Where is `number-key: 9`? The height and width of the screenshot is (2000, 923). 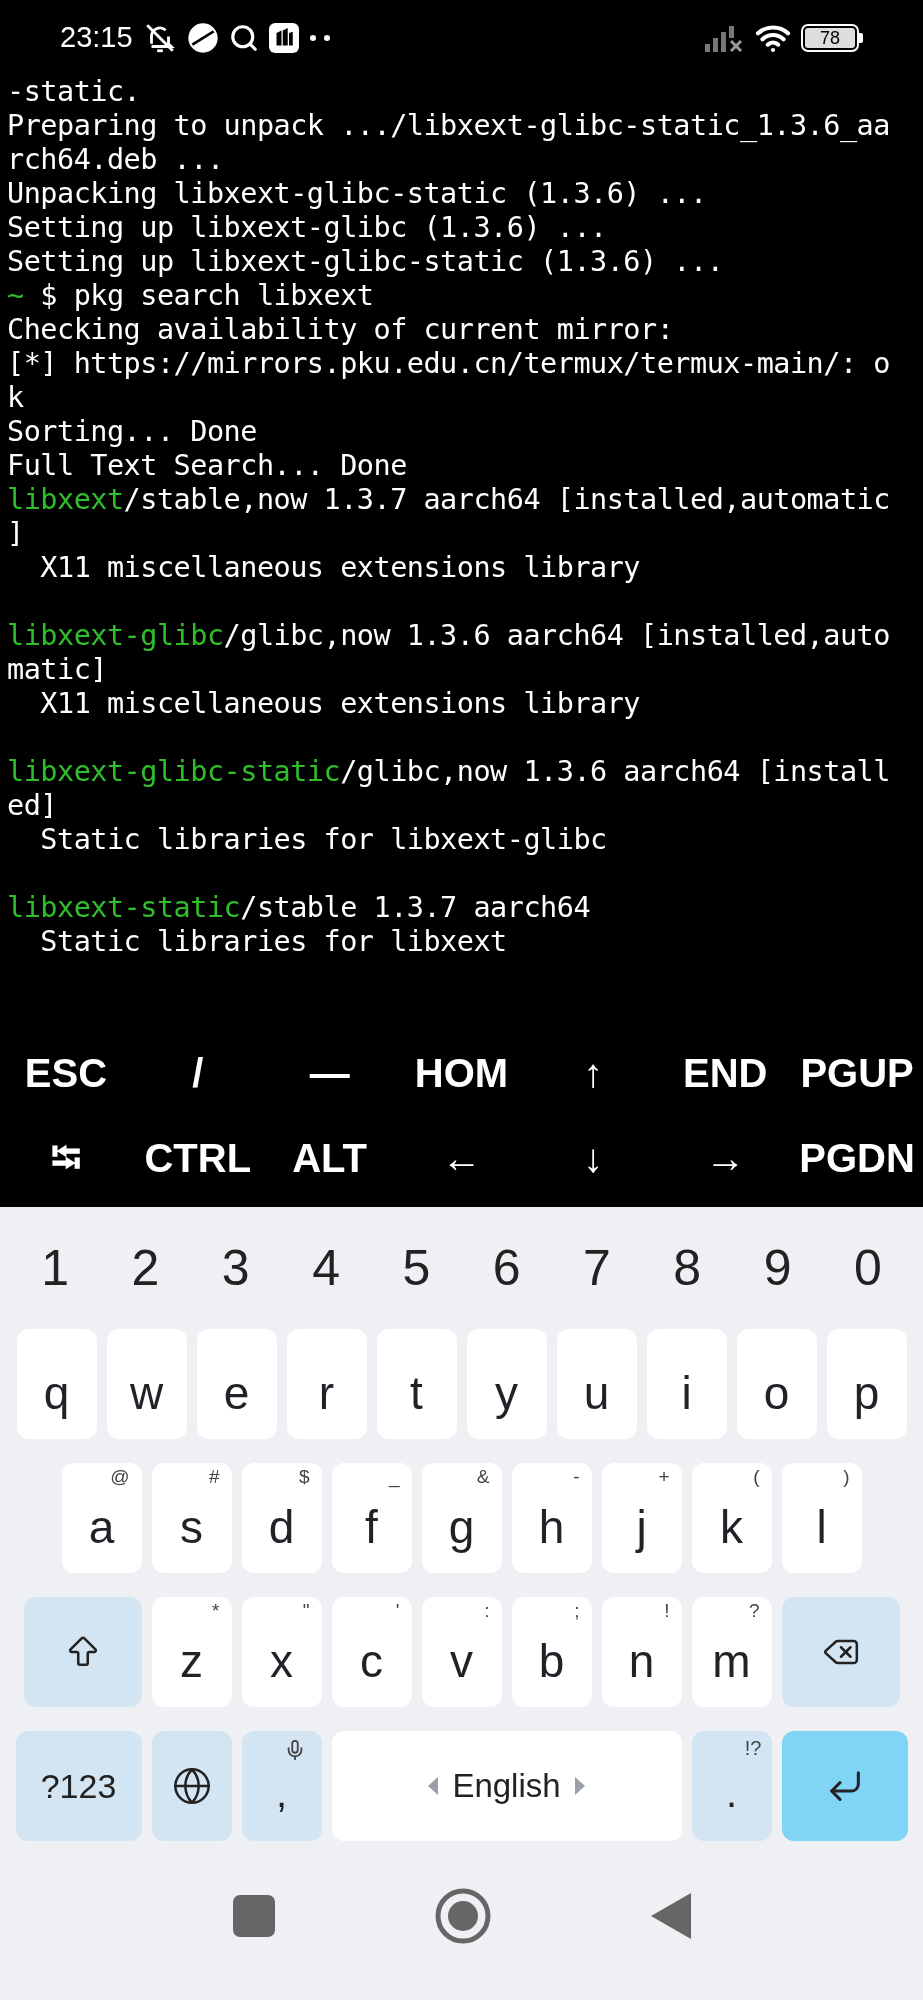
number-key: 9 is located at coordinates (777, 1268).